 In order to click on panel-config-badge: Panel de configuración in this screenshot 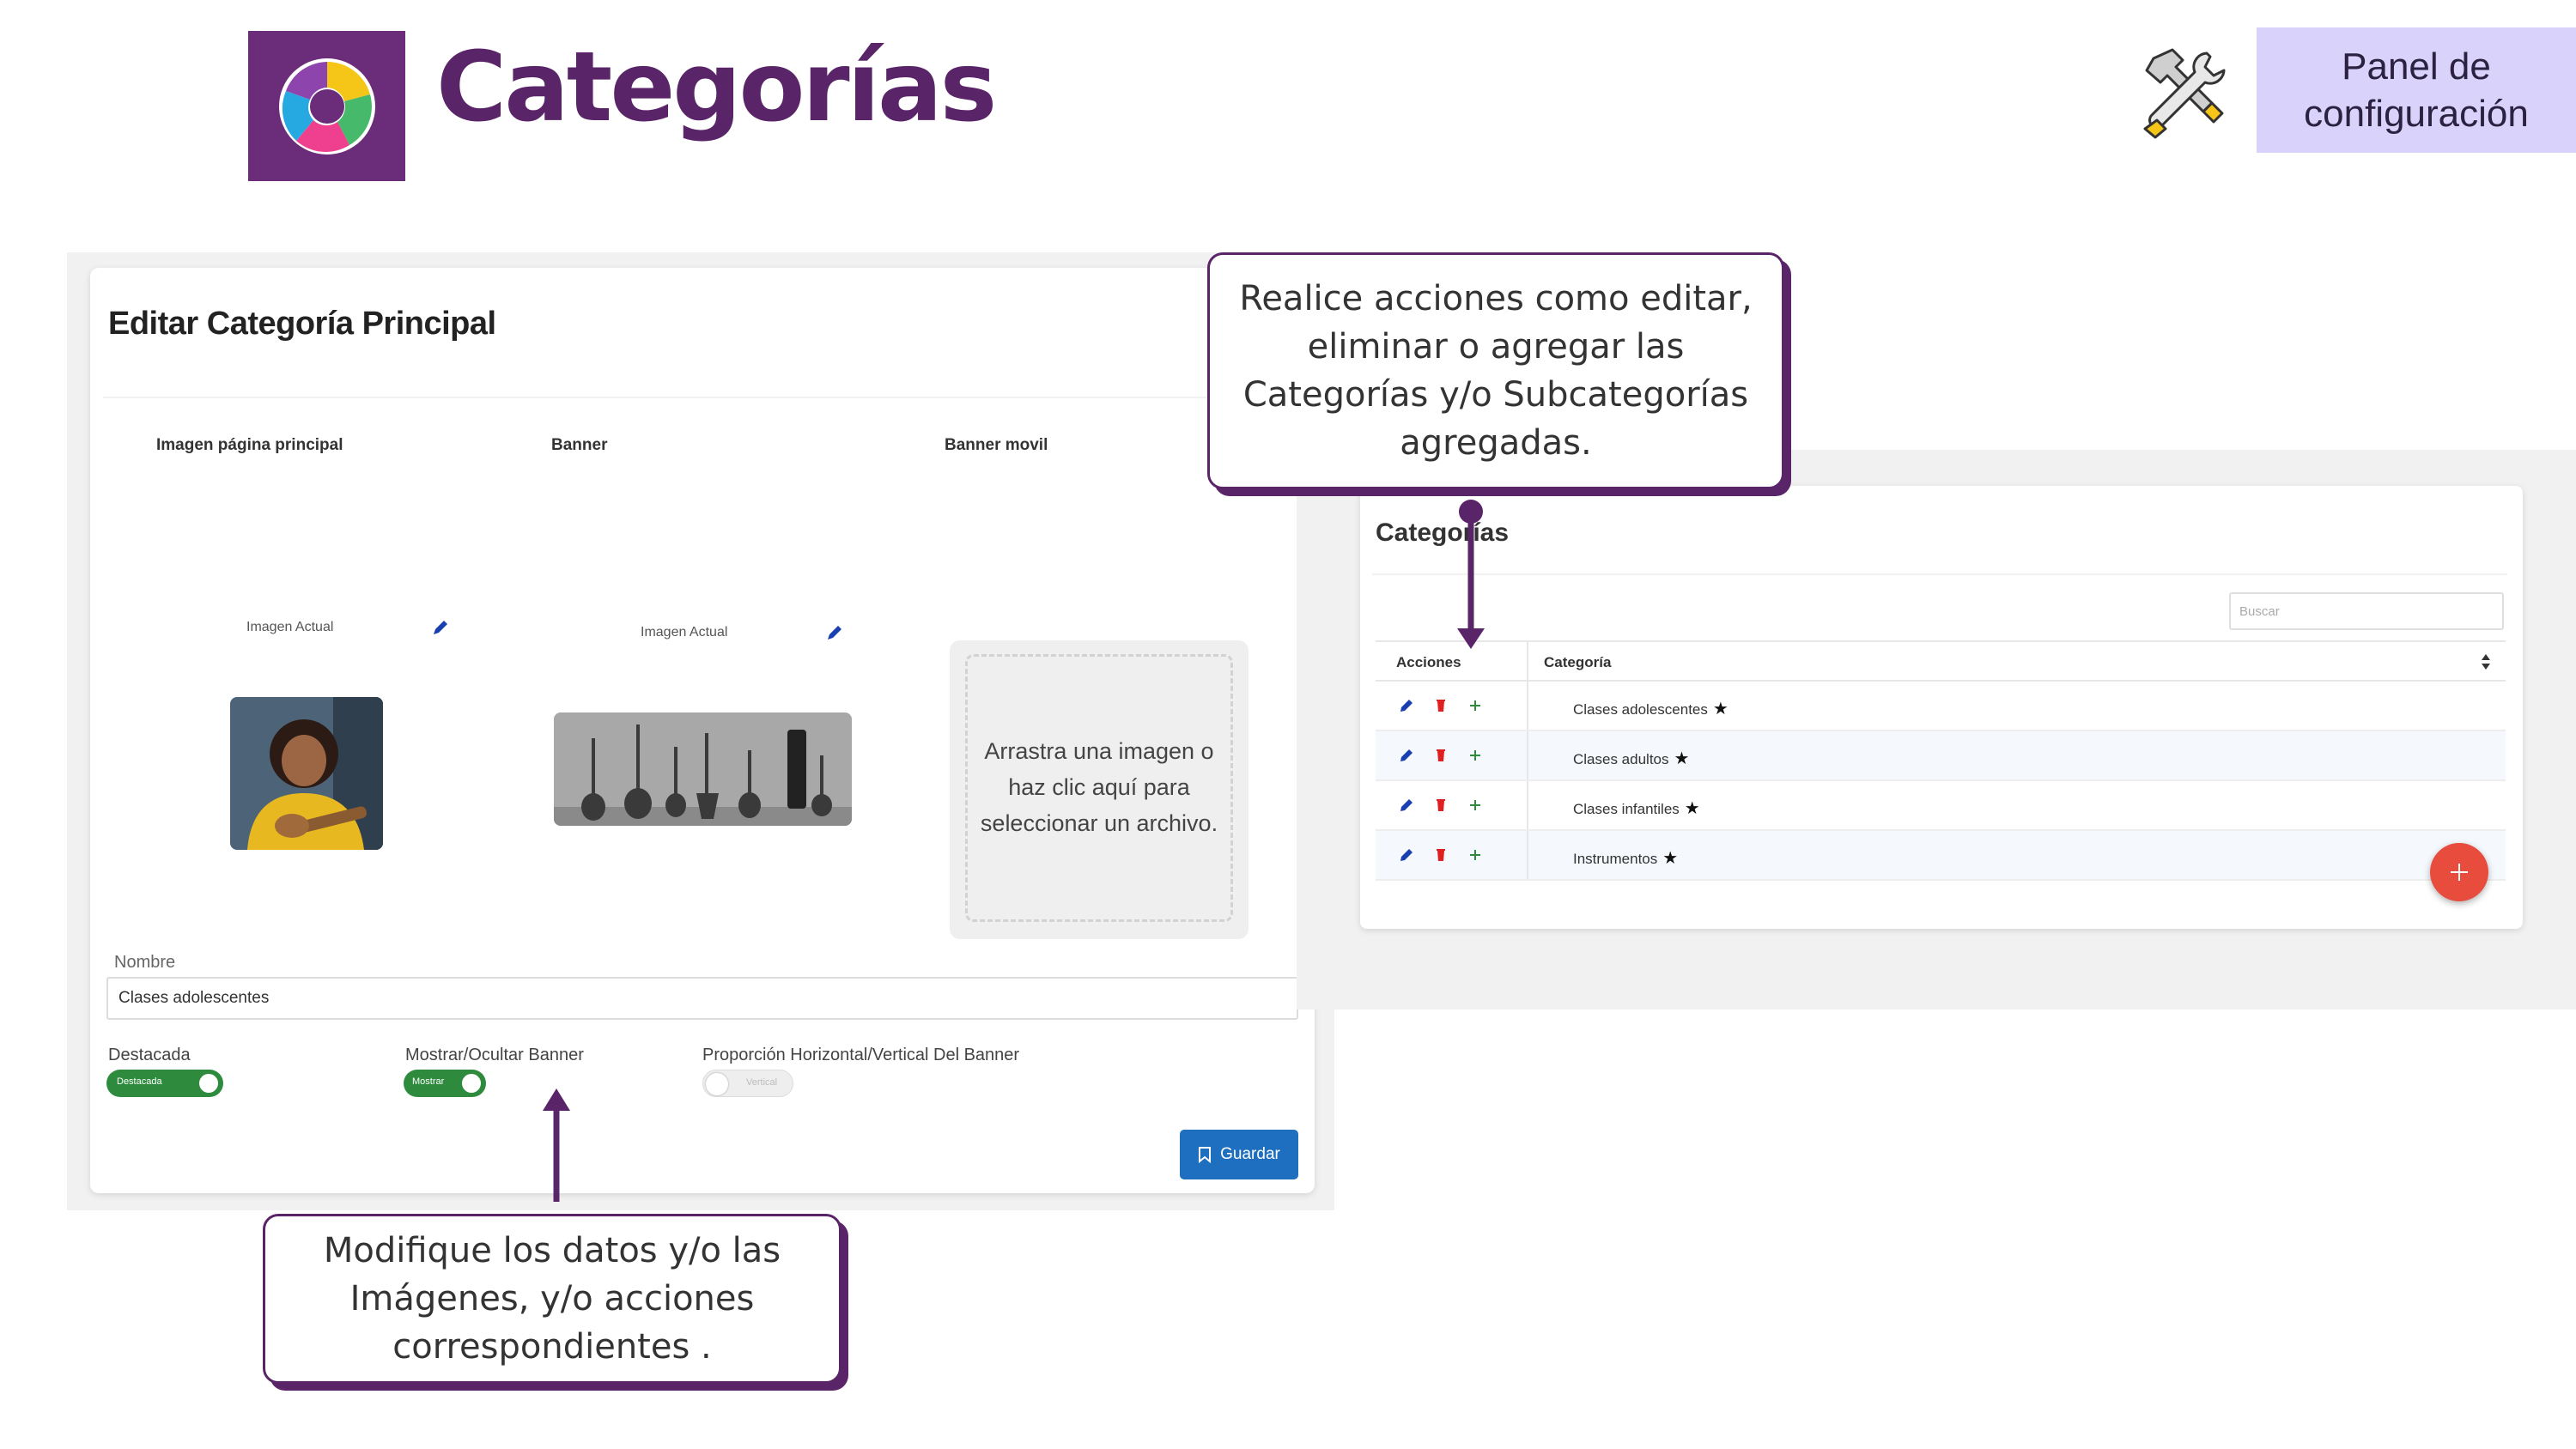, I will do `click(2416, 90)`.